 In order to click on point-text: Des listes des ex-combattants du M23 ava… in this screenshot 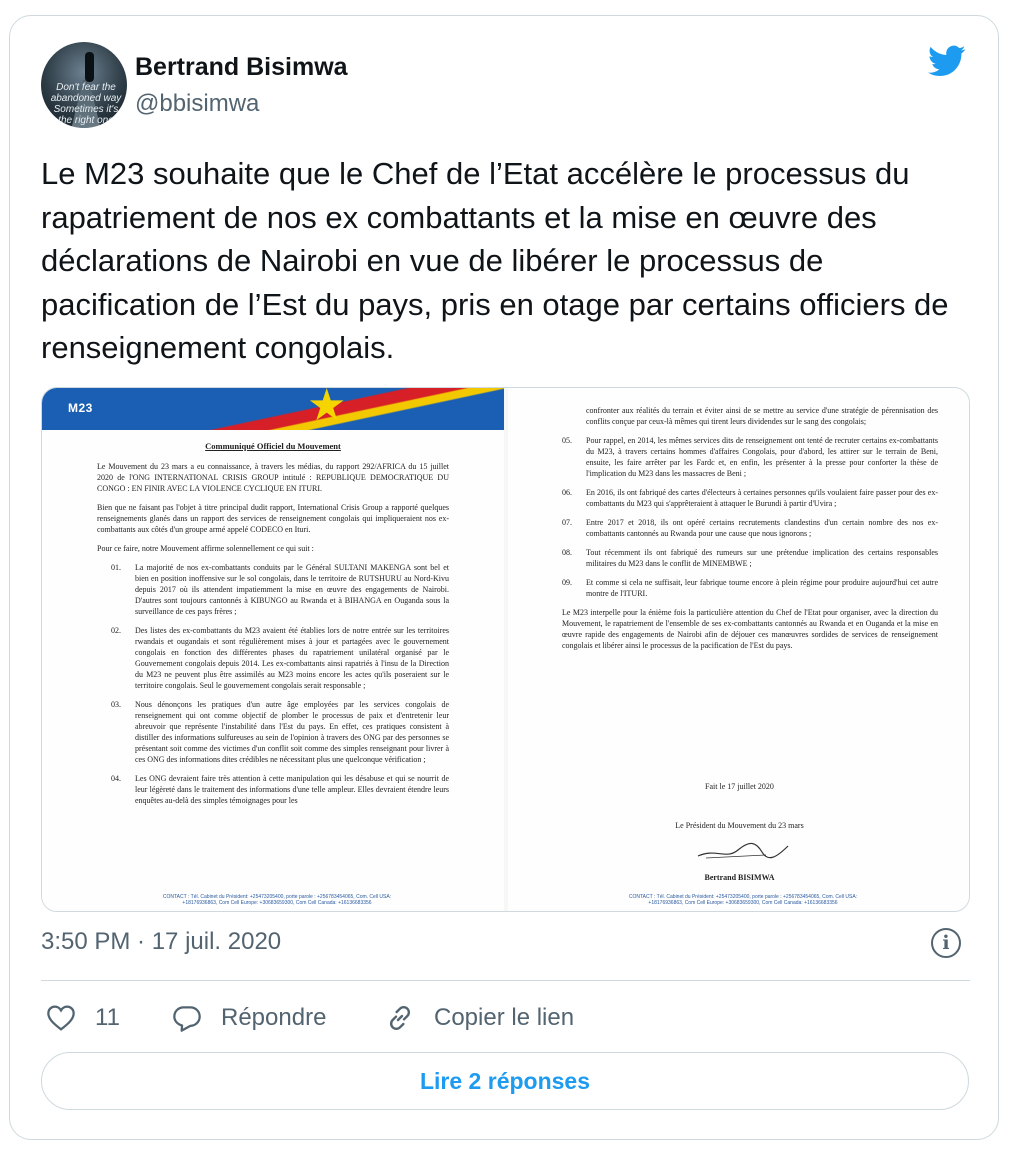, I will do `click(292, 658)`.